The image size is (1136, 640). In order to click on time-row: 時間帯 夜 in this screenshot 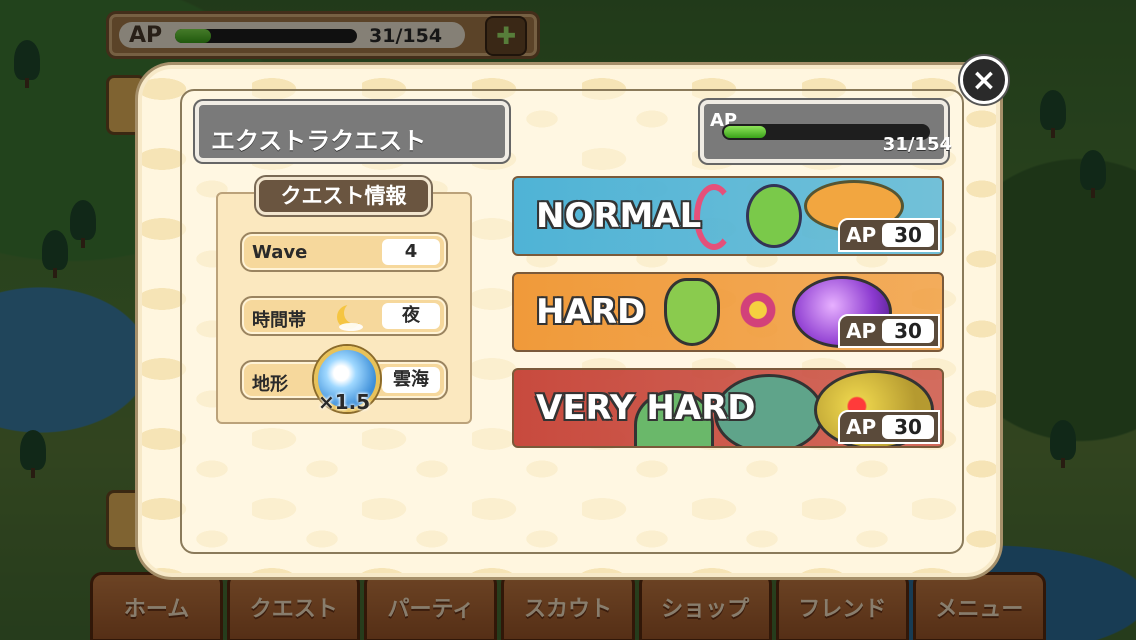, I will do `click(344, 316)`.